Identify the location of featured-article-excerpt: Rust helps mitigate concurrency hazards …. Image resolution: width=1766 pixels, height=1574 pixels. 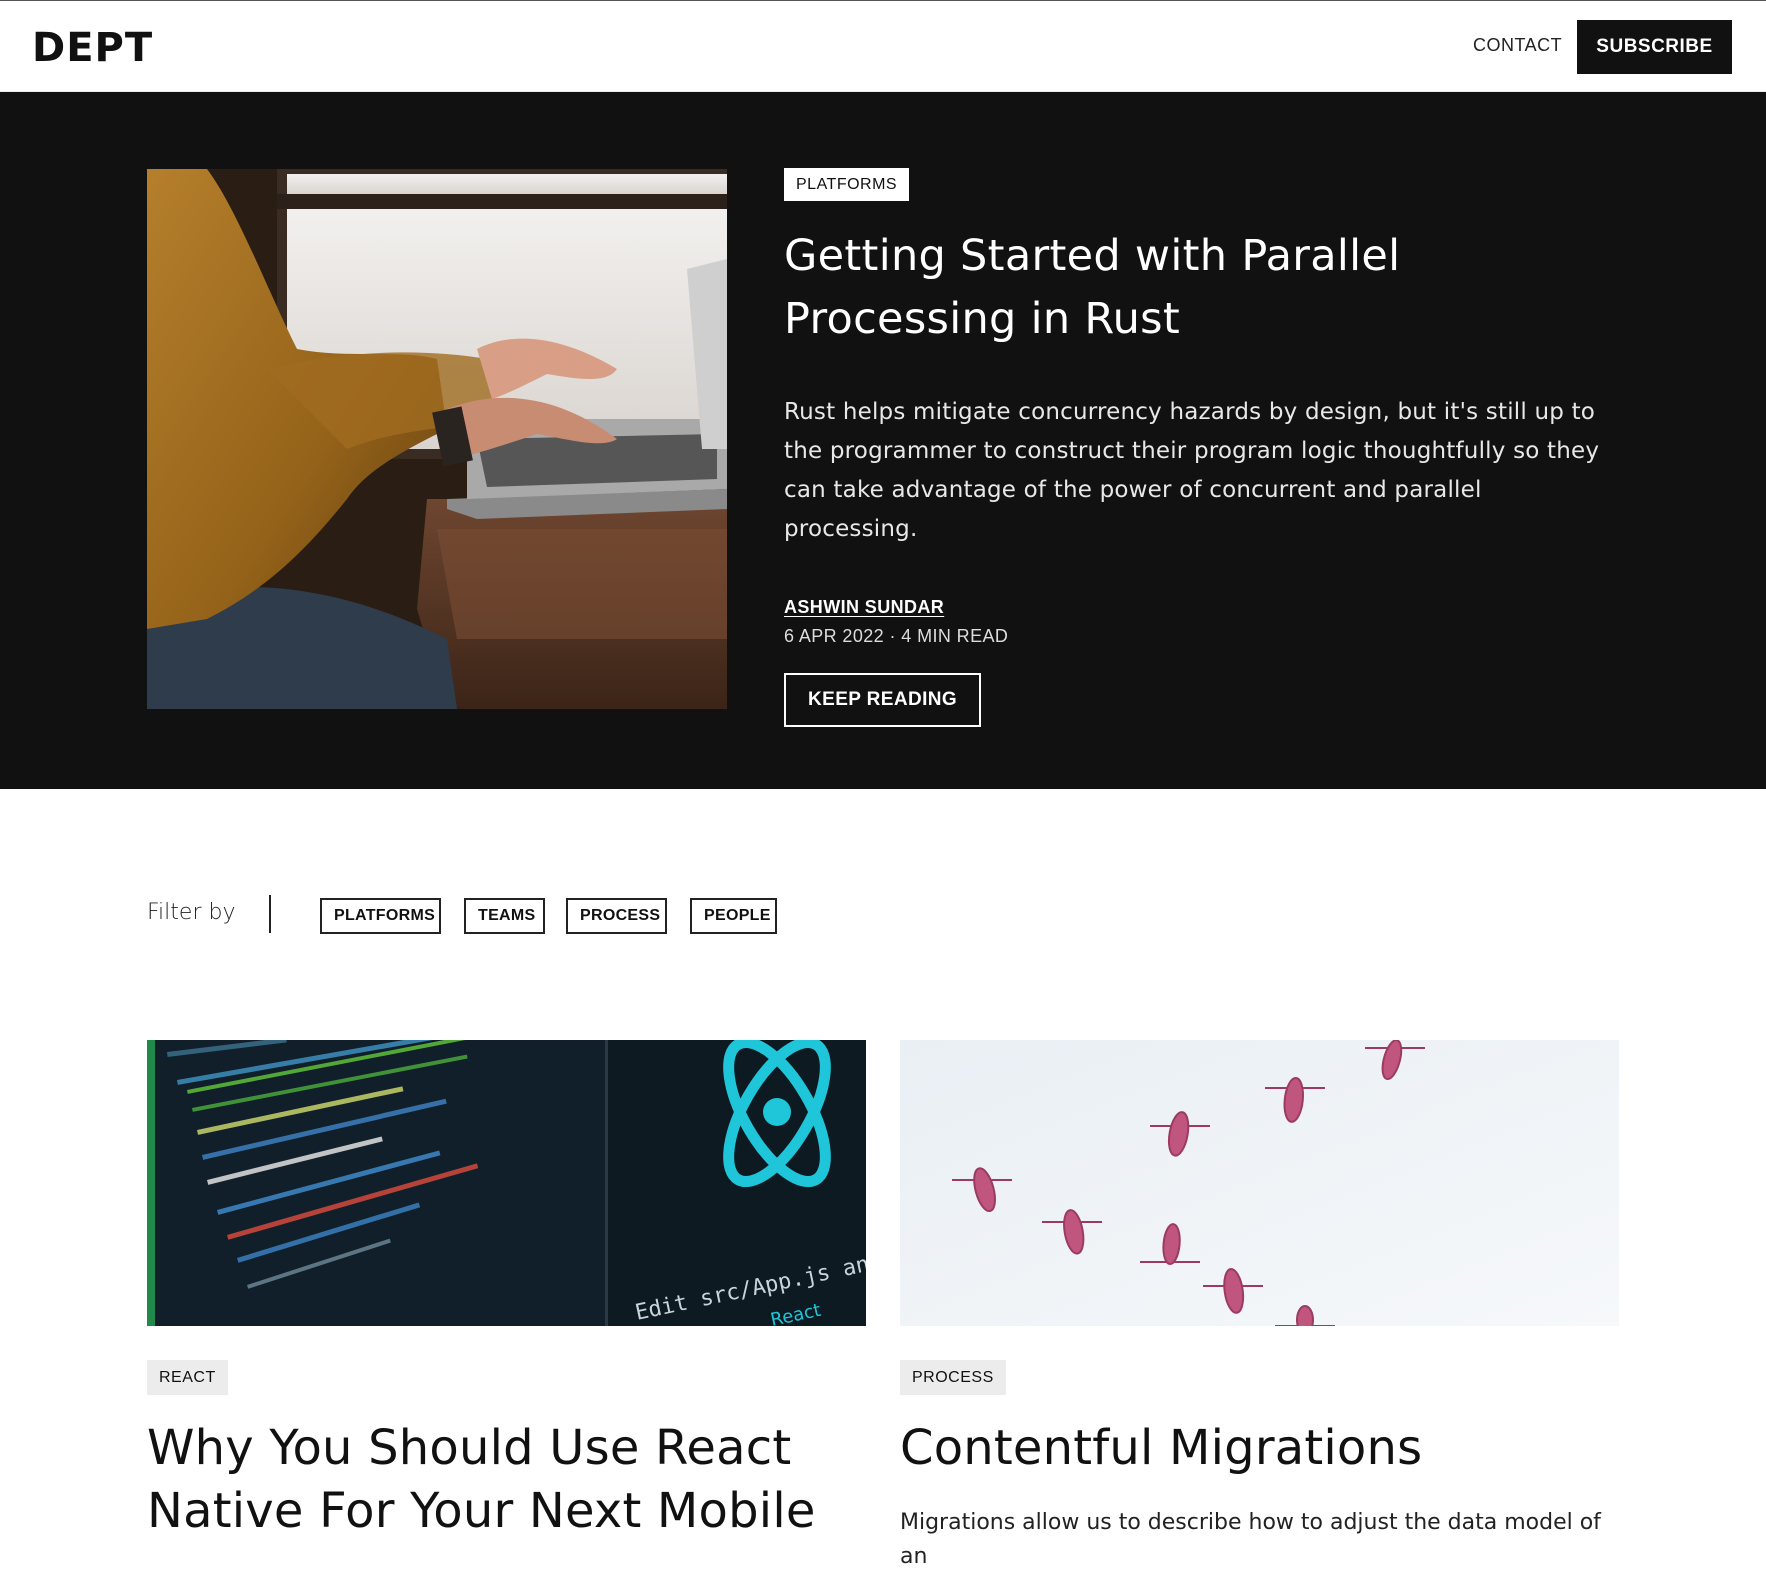
(1192, 470).